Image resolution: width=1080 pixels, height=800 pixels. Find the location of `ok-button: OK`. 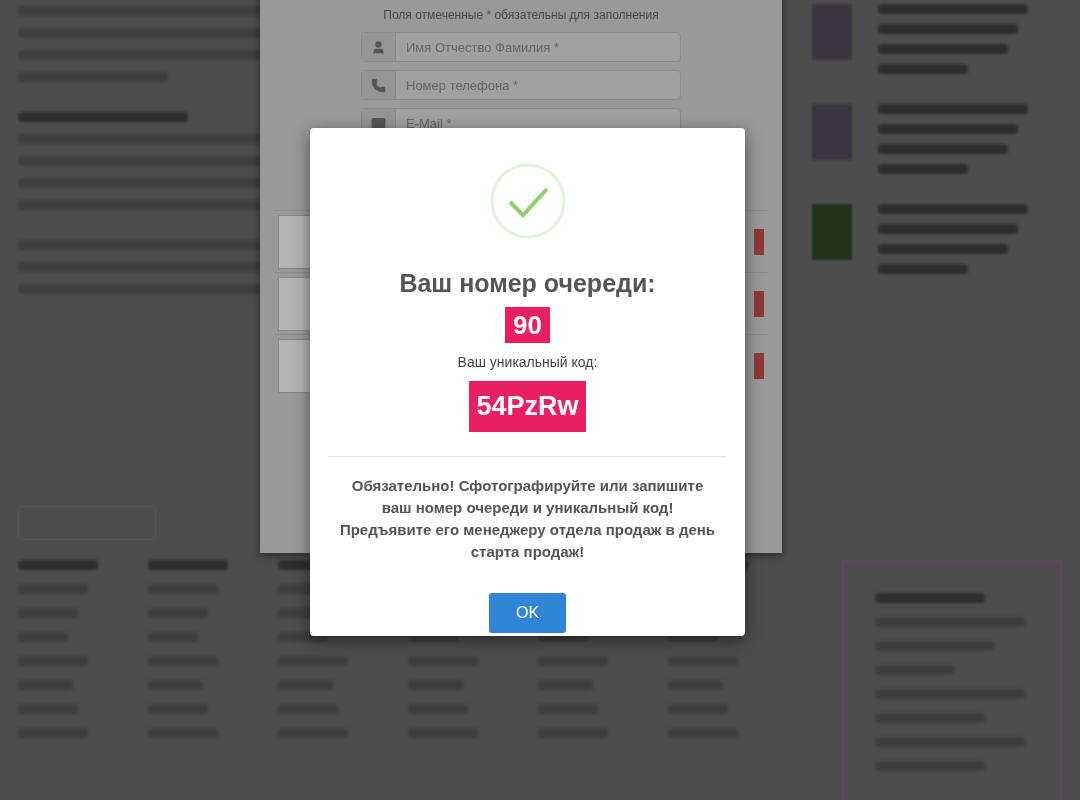

ok-button: OK is located at coordinates (527, 612).